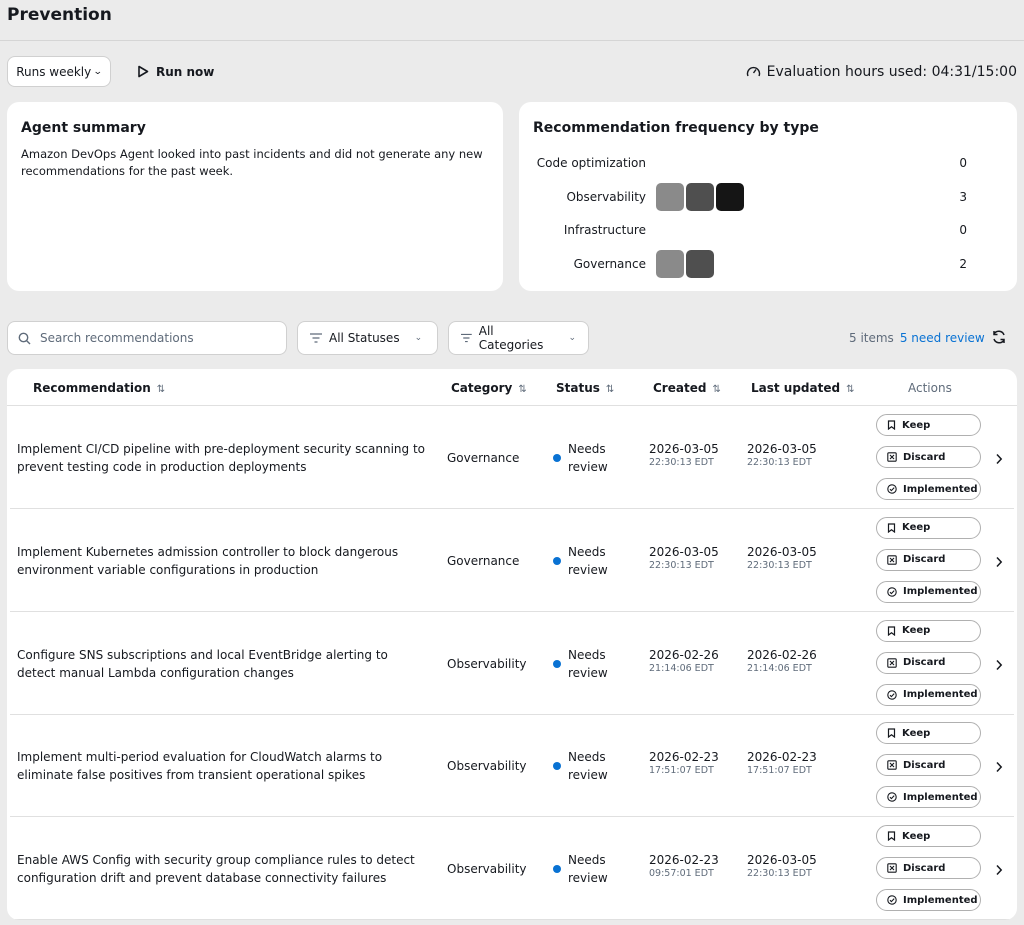 This screenshot has height=925, width=1024. What do you see at coordinates (963, 263) in the screenshot?
I see `frequency-count: 2` at bounding box center [963, 263].